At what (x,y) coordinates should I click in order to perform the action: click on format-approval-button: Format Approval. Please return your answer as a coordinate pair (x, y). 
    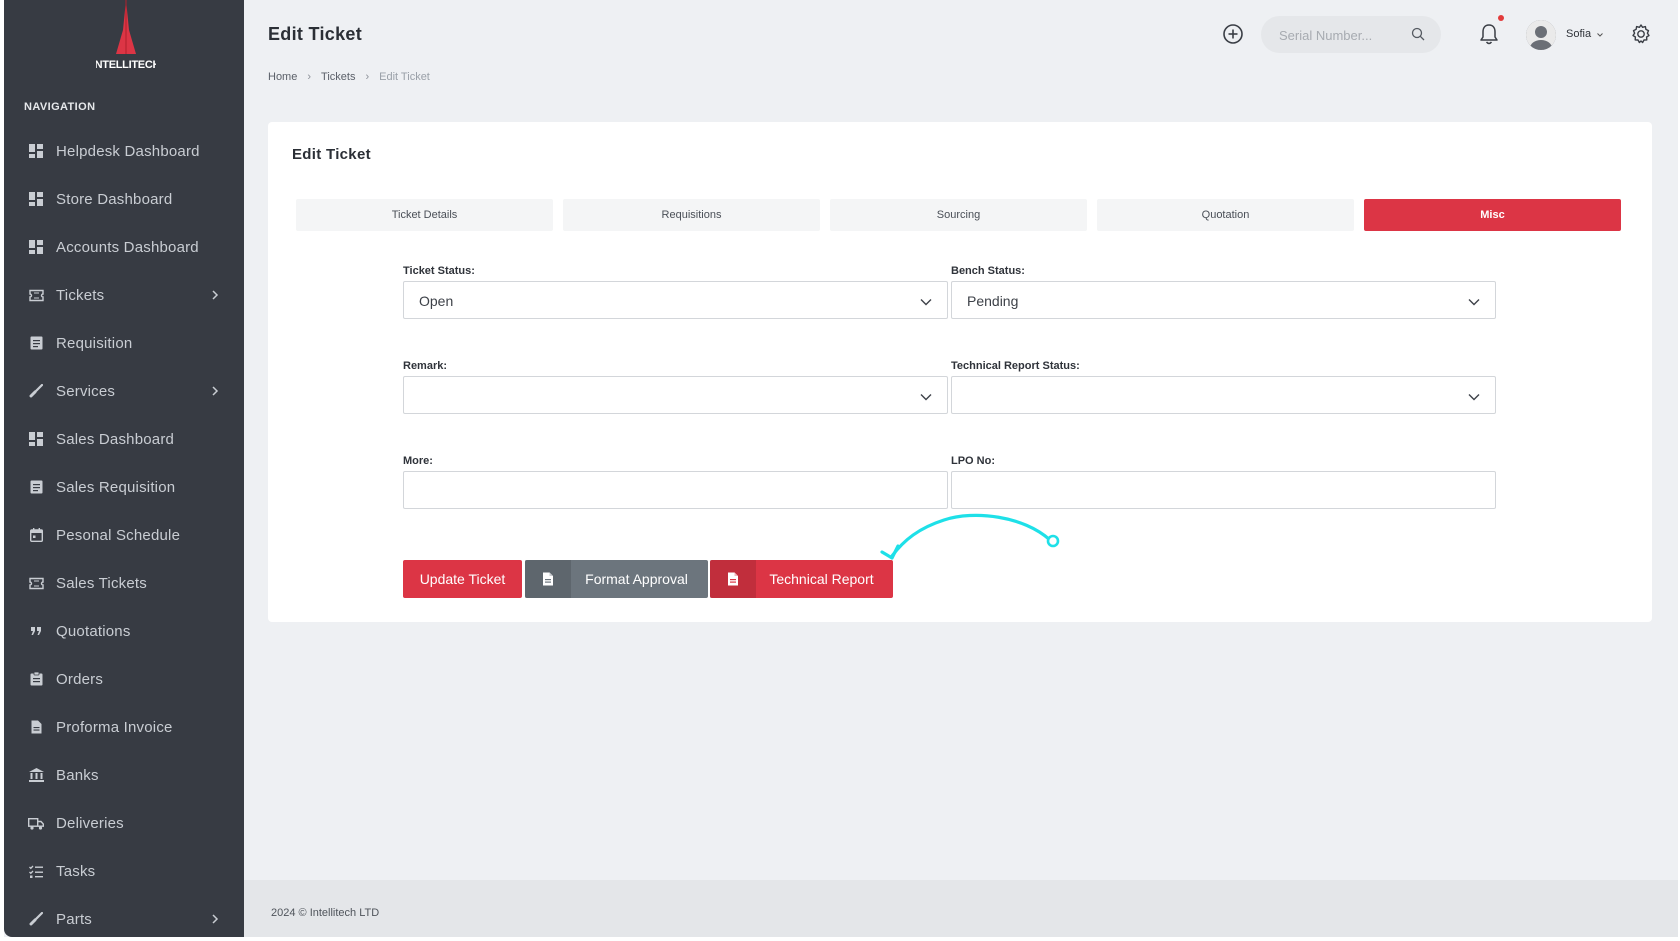
    Looking at the image, I should click on (616, 579).